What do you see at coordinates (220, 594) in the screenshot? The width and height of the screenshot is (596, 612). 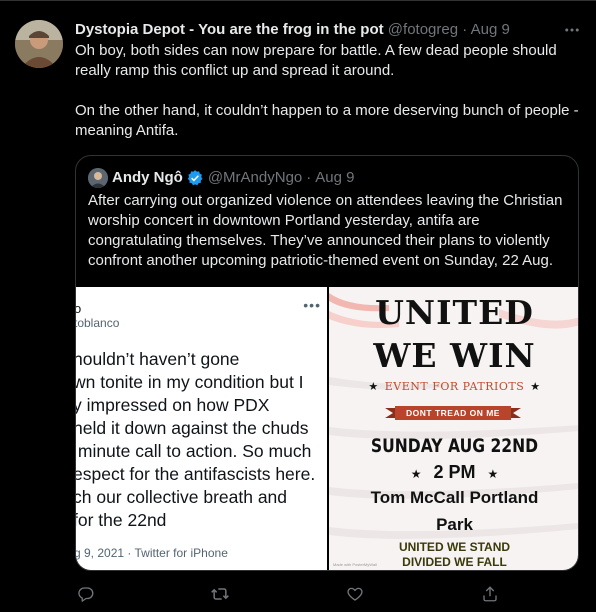 I see `retweet-icon` at bounding box center [220, 594].